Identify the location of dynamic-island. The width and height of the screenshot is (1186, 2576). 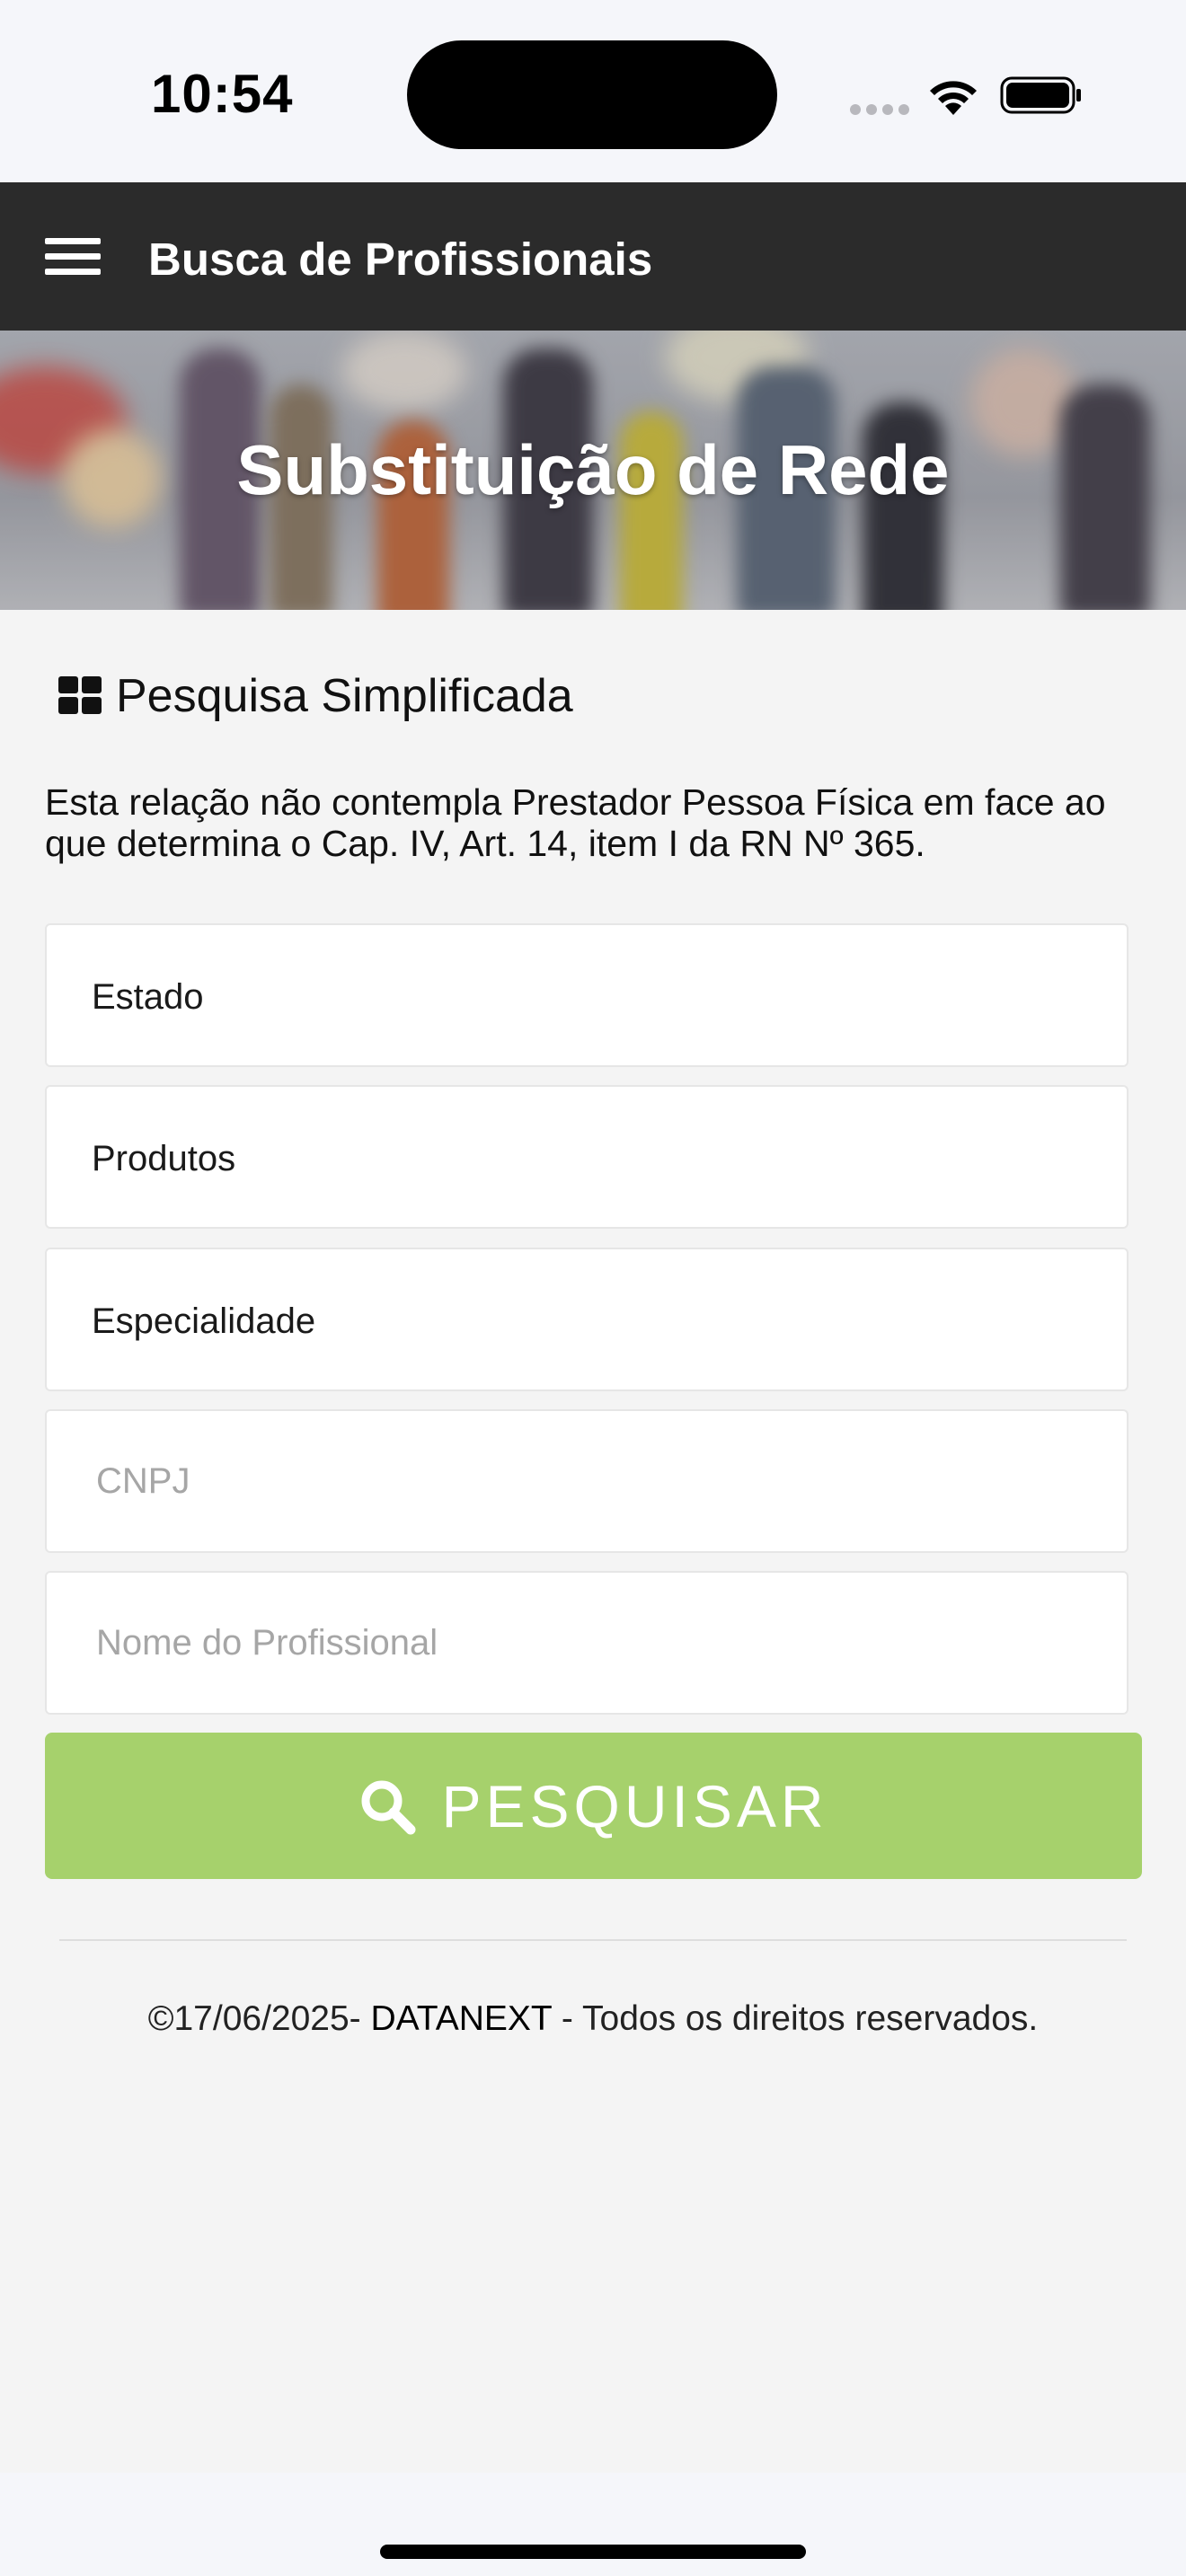
(592, 94).